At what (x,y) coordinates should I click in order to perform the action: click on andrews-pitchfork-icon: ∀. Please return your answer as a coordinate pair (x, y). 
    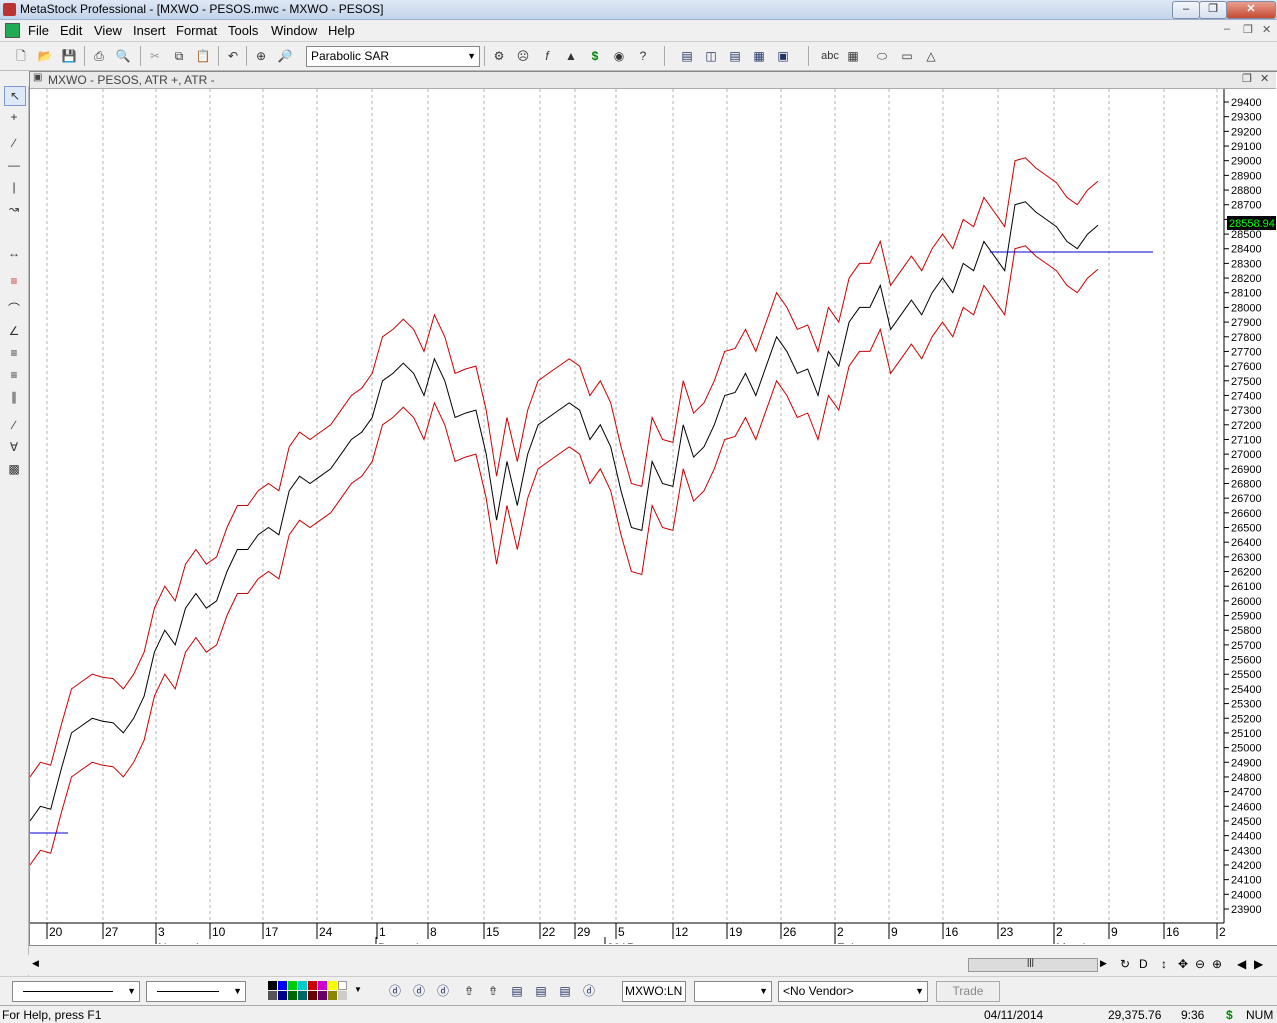
    Looking at the image, I should click on (14, 447).